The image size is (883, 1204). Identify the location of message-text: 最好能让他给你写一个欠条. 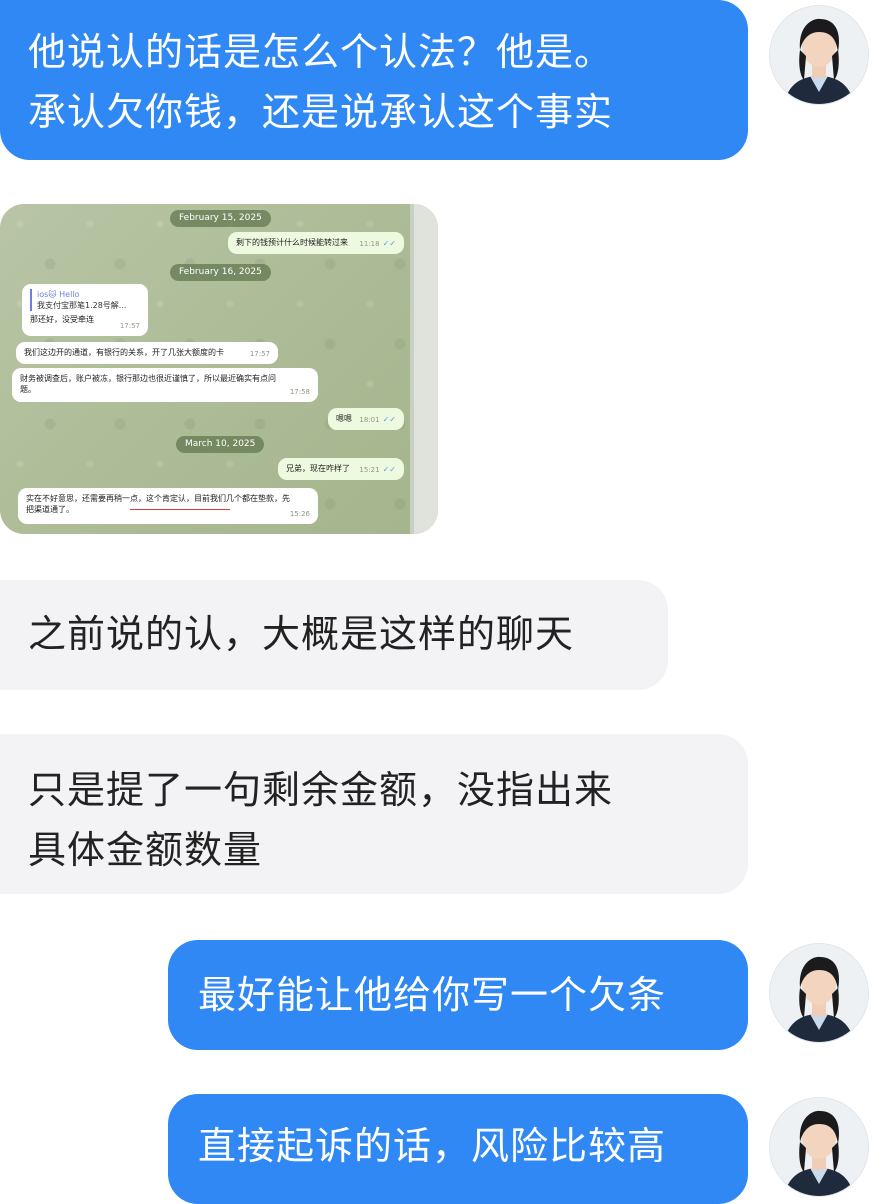
(432, 995).